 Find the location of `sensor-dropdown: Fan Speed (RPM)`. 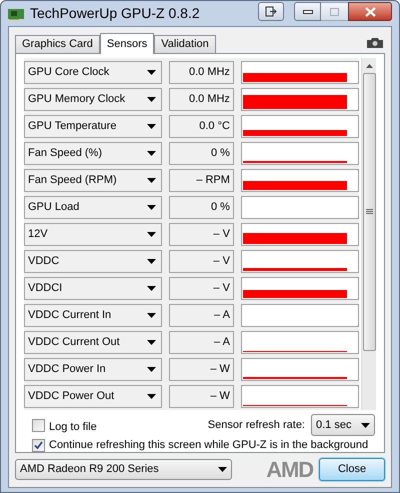

sensor-dropdown: Fan Speed (RPM) is located at coordinates (93, 180).